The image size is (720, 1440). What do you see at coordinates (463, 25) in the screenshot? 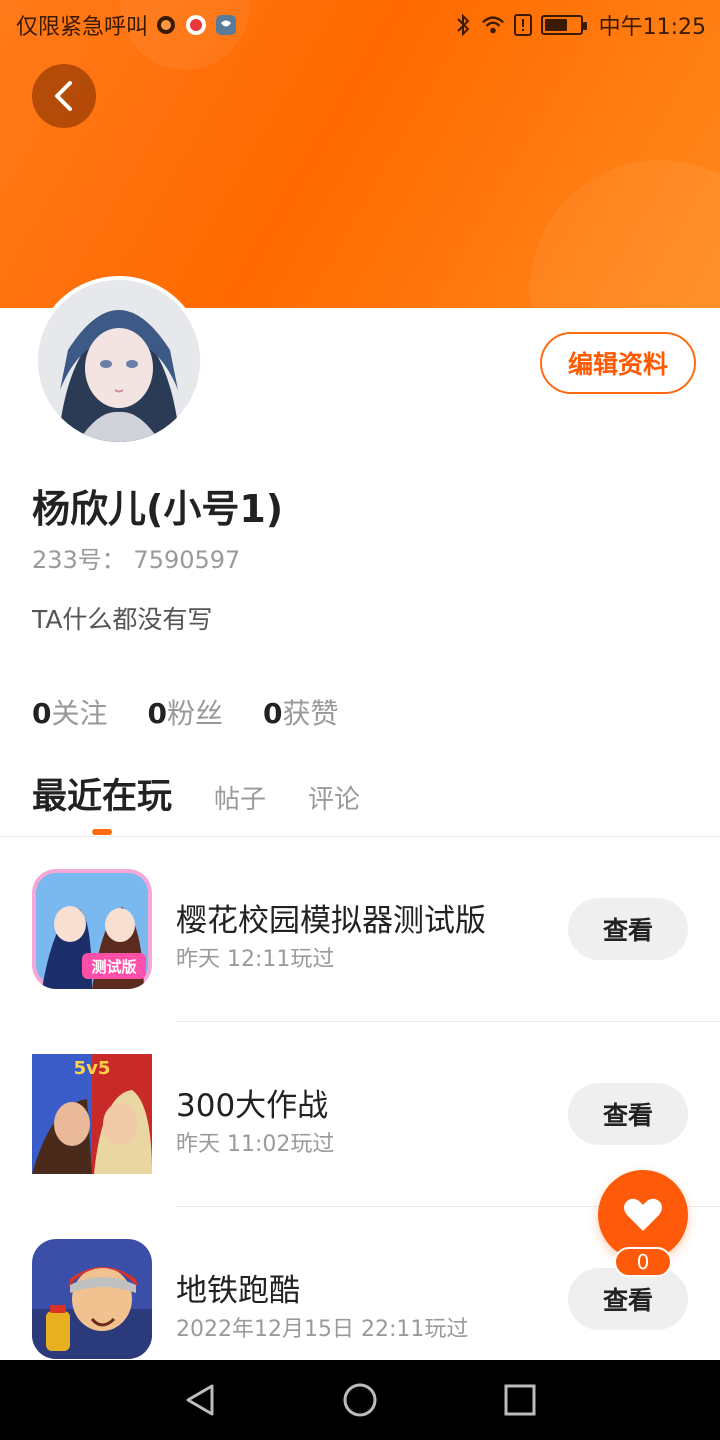
I see `bluetooth-icon` at bounding box center [463, 25].